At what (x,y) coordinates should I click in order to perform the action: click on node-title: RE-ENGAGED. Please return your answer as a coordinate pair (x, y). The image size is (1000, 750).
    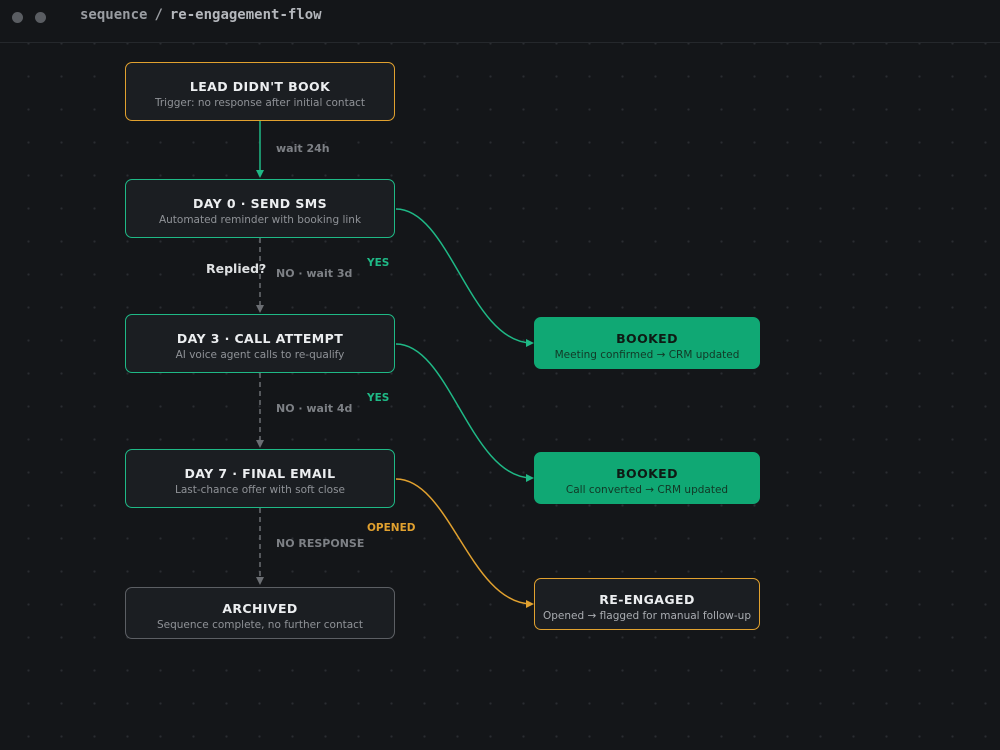
    Looking at the image, I should click on (647, 599).